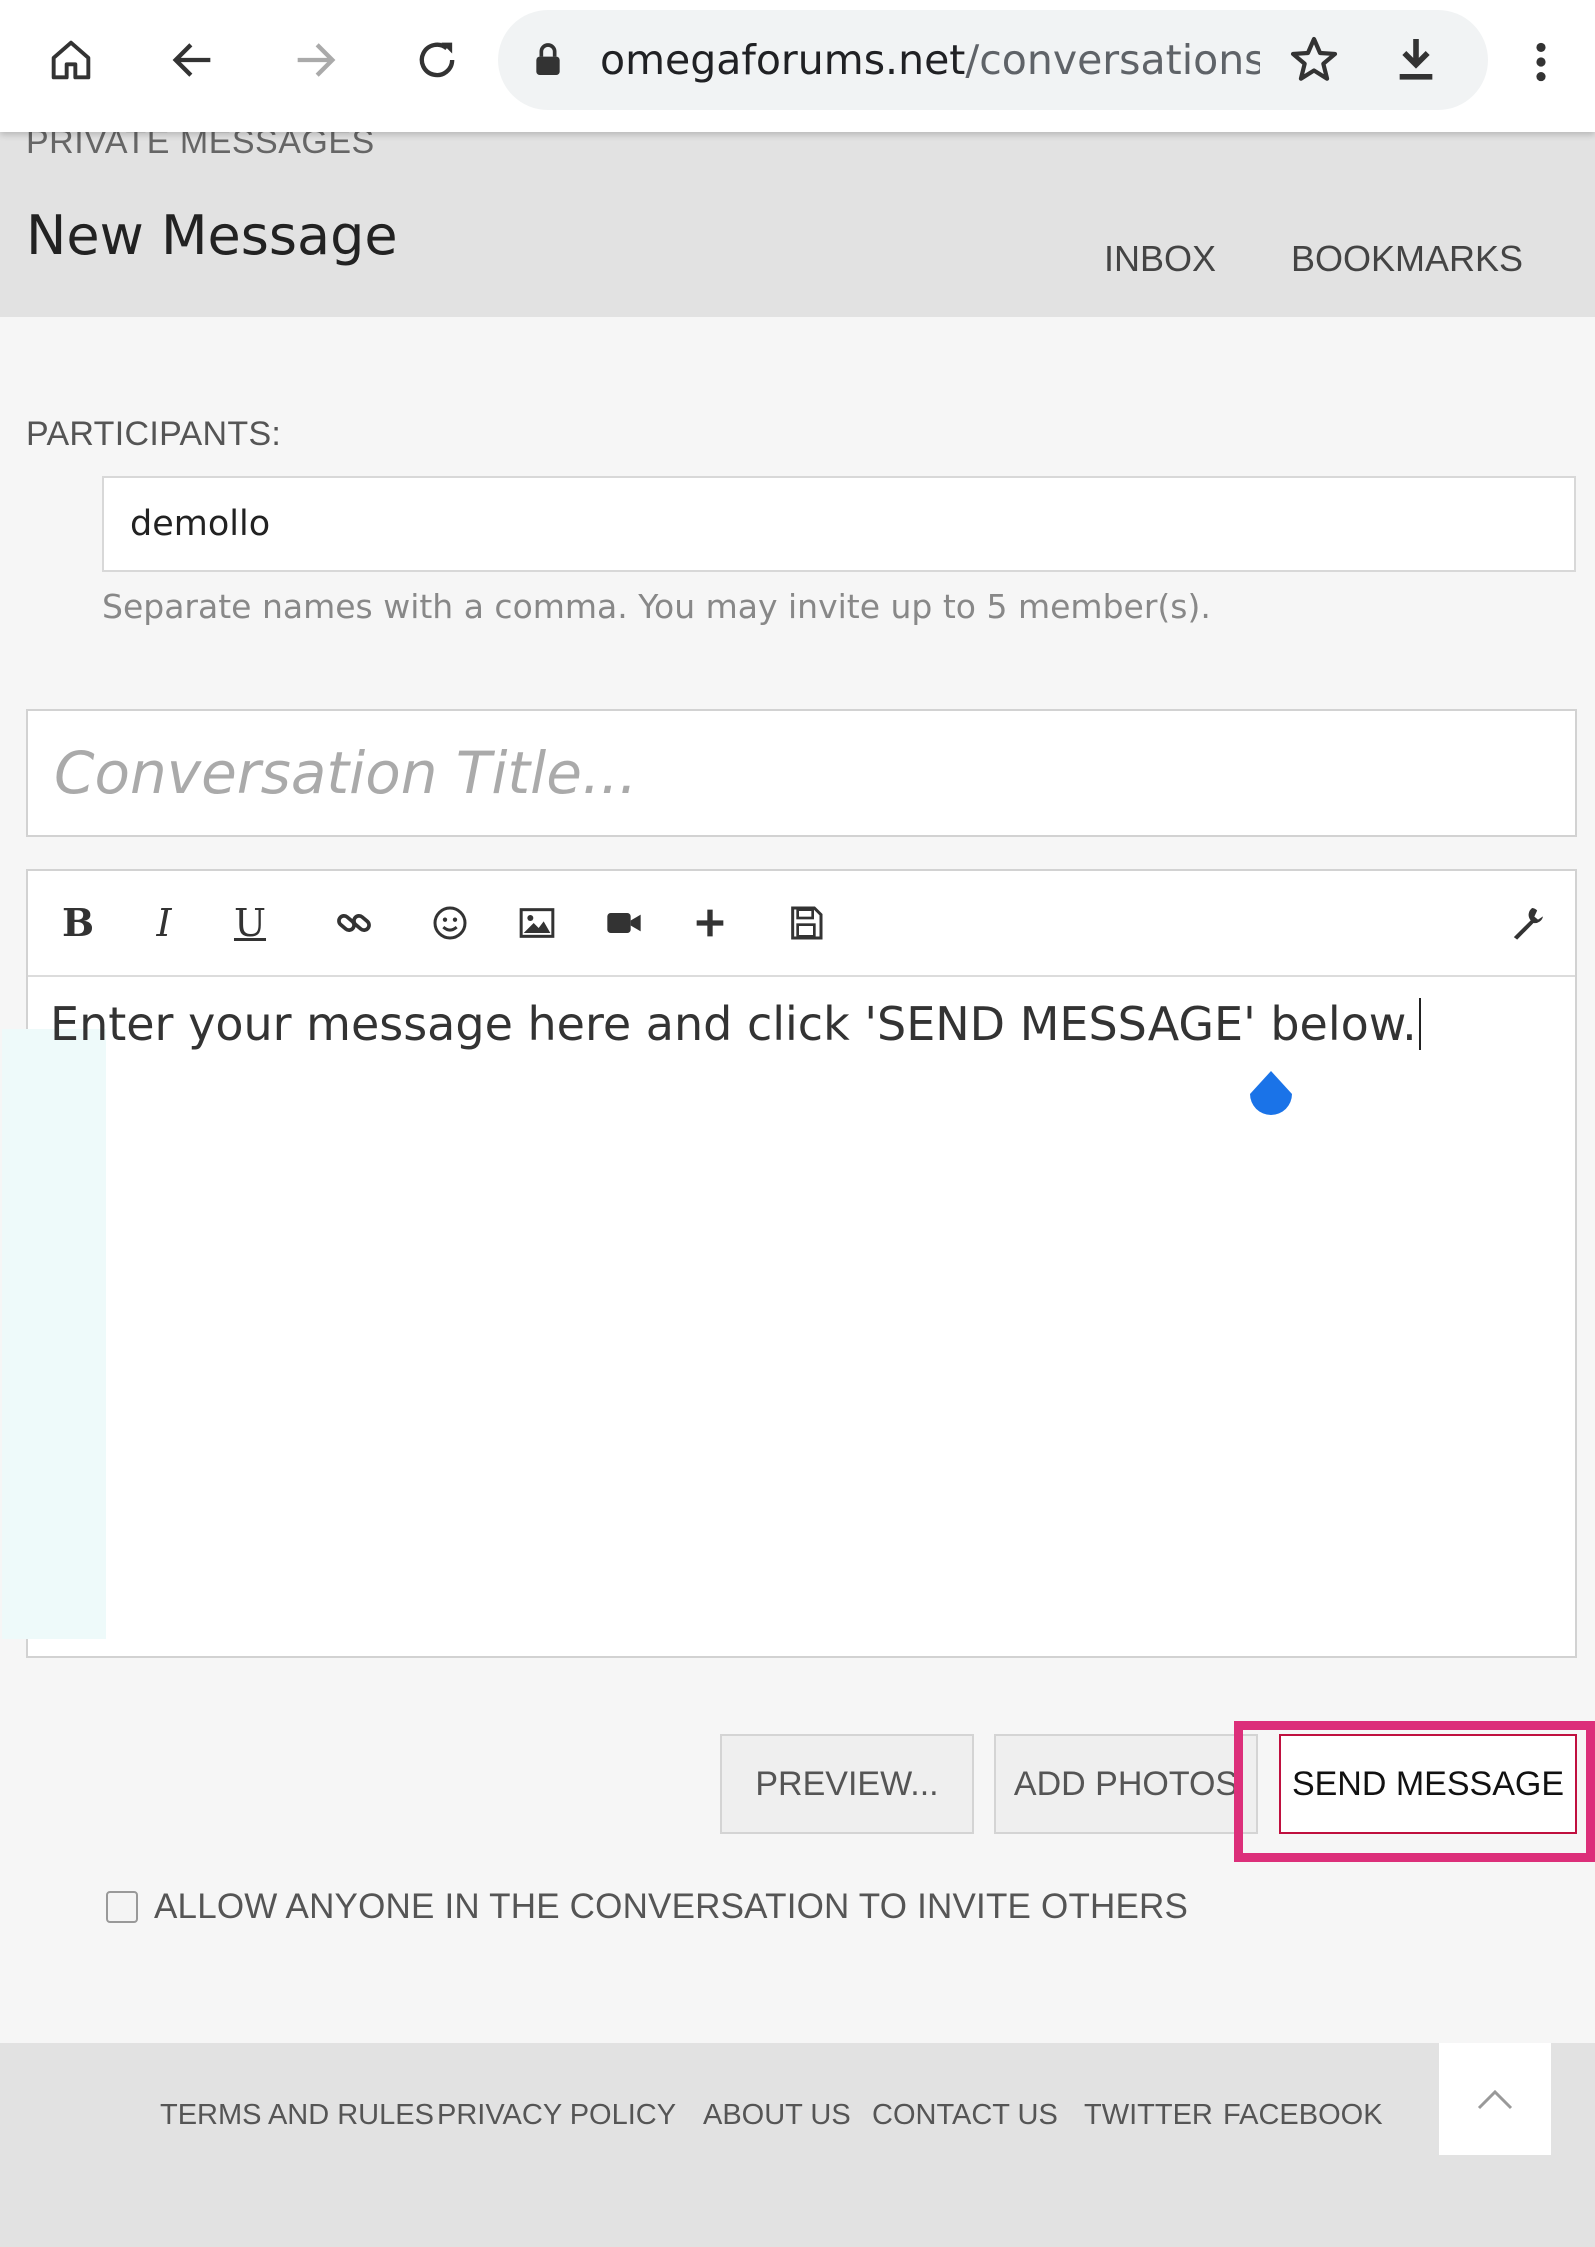 Image resolution: width=1595 pixels, height=2247 pixels. What do you see at coordinates (1271, 1098) in the screenshot?
I see `caret-handle-icon` at bounding box center [1271, 1098].